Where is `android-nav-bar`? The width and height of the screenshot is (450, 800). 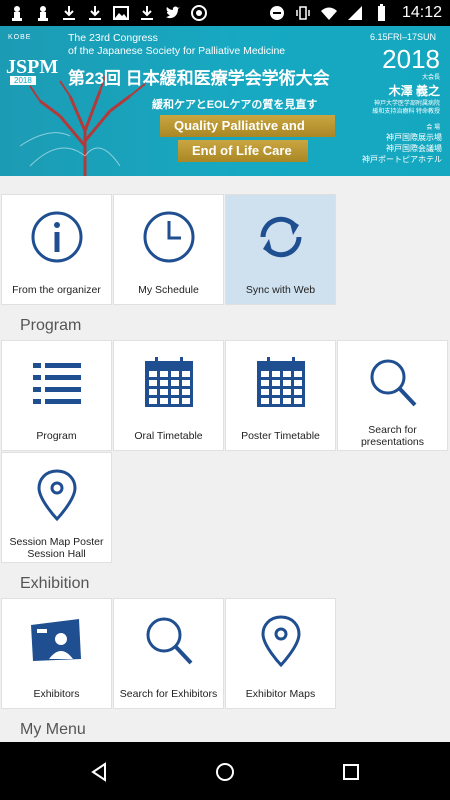 android-nav-bar is located at coordinates (225, 771).